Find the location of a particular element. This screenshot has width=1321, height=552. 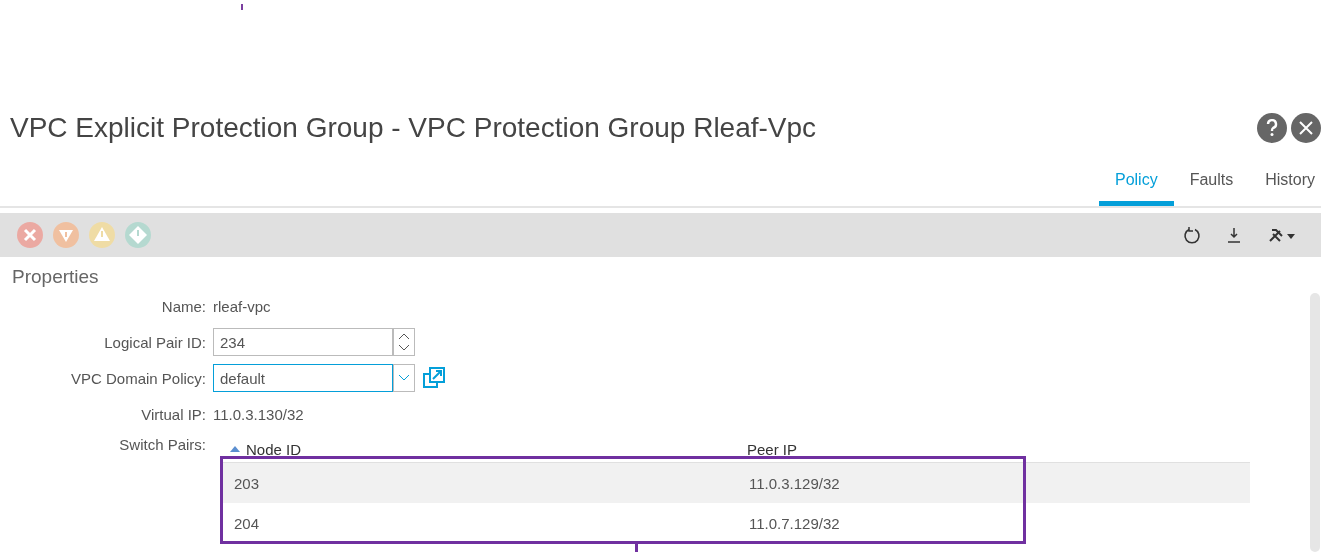

annotation-mark is located at coordinates (242, 7).